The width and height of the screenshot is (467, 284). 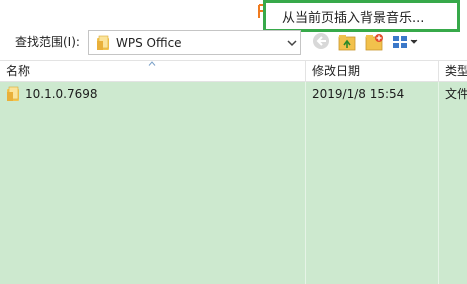 What do you see at coordinates (371, 71) in the screenshot?
I see `column-header-date: 修改日期` at bounding box center [371, 71].